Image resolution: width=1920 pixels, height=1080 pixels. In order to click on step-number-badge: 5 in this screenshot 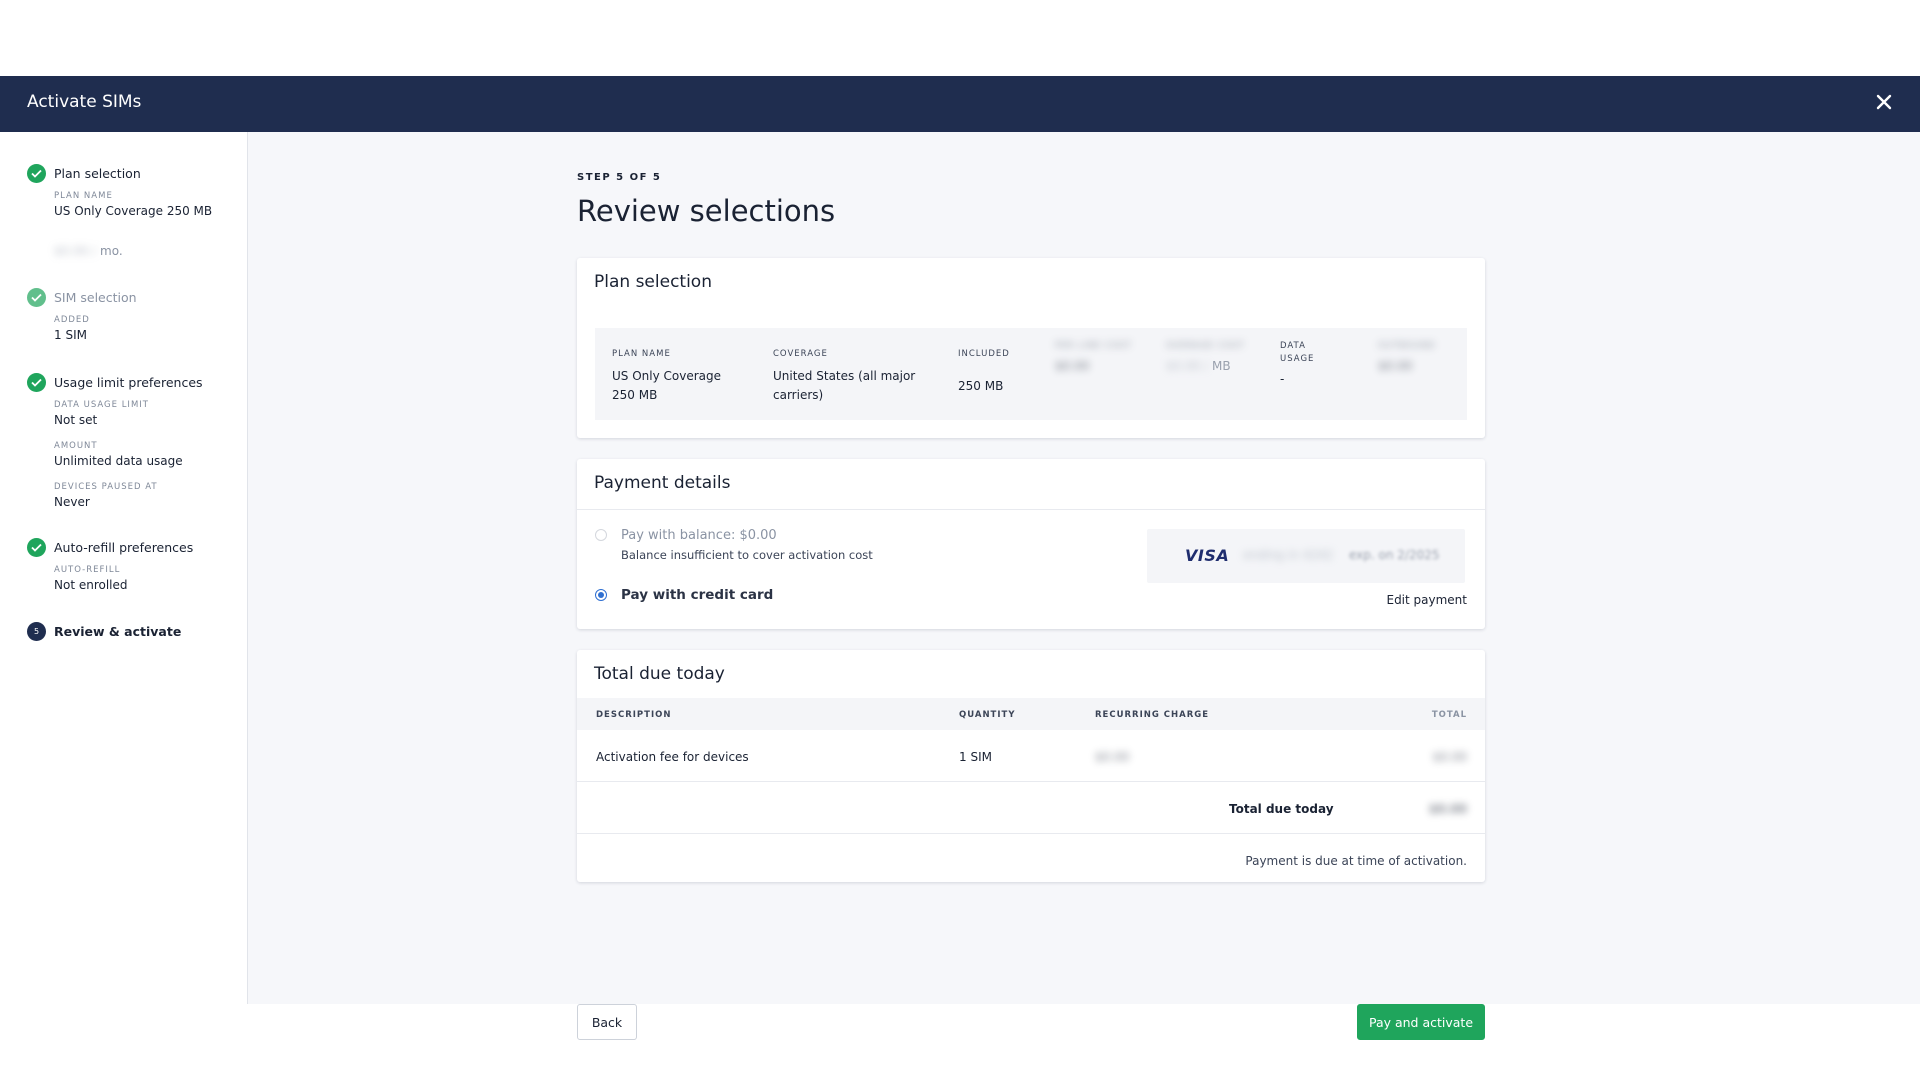, I will do `click(36, 631)`.